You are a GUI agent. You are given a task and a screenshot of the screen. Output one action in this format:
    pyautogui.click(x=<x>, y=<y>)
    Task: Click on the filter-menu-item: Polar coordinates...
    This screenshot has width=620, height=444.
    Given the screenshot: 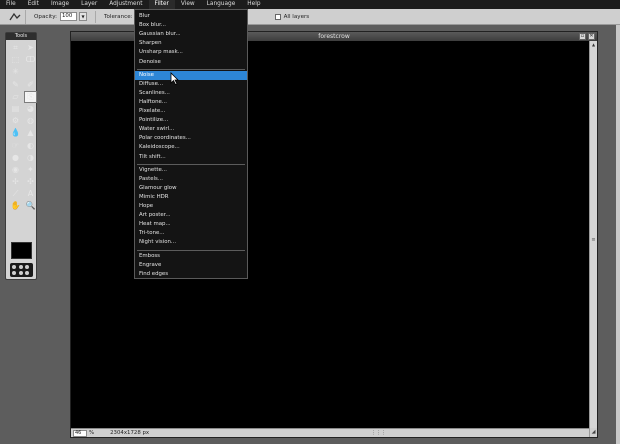 What is the action you would take?
    pyautogui.click(x=191, y=138)
    